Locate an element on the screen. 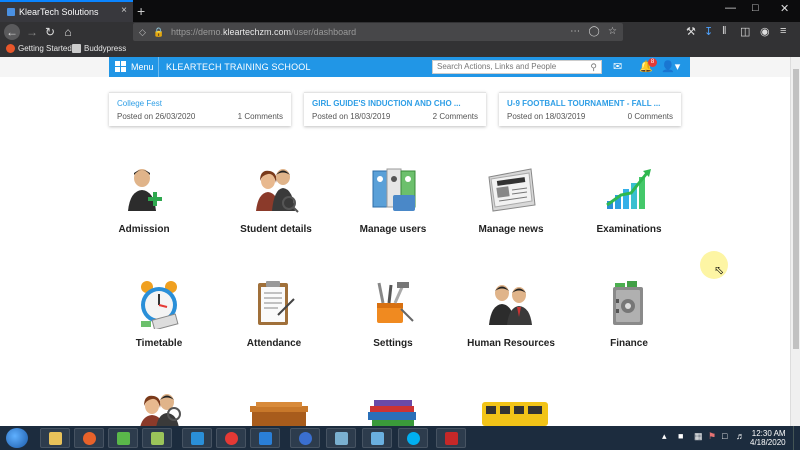 The width and height of the screenshot is (800, 450). hamburger-menu-icon: ≡ is located at coordinates (783, 31).